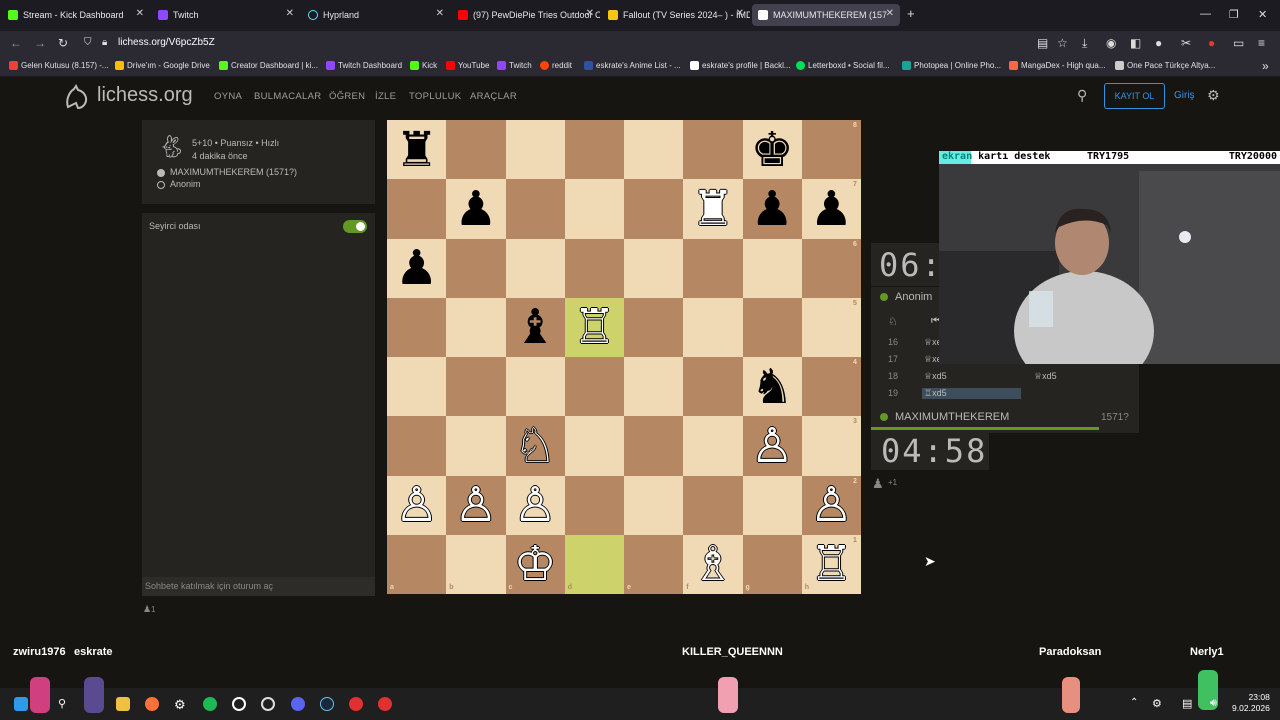 The height and width of the screenshot is (720, 1280). What do you see at coordinates (476, 150) in the screenshot?
I see `square-b8` at bounding box center [476, 150].